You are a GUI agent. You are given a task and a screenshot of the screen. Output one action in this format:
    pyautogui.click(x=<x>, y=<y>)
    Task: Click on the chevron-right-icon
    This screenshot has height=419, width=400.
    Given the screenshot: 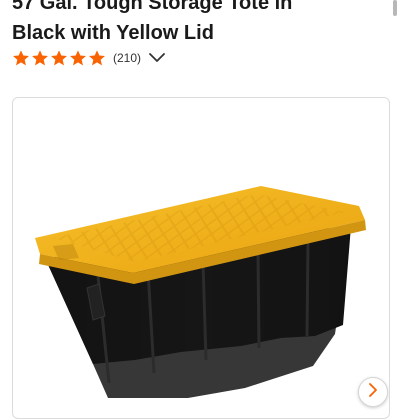 What is the action you would take?
    pyautogui.click(x=373, y=392)
    